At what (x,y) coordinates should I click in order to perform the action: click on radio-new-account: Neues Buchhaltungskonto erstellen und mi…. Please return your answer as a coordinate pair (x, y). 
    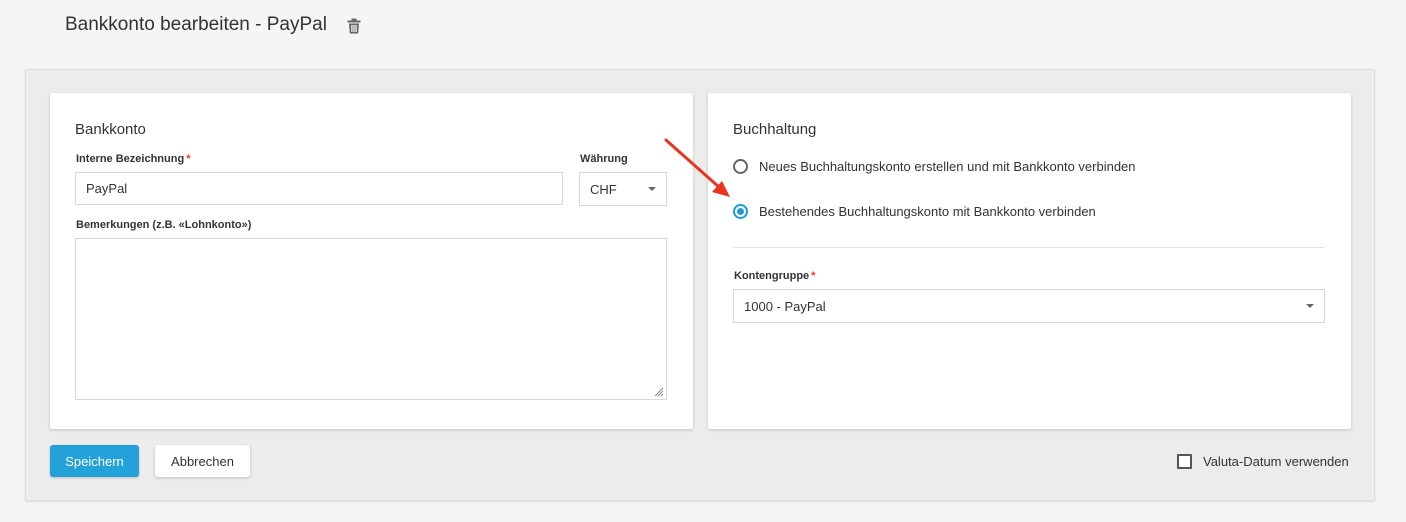
    Looking at the image, I should click on (934, 166).